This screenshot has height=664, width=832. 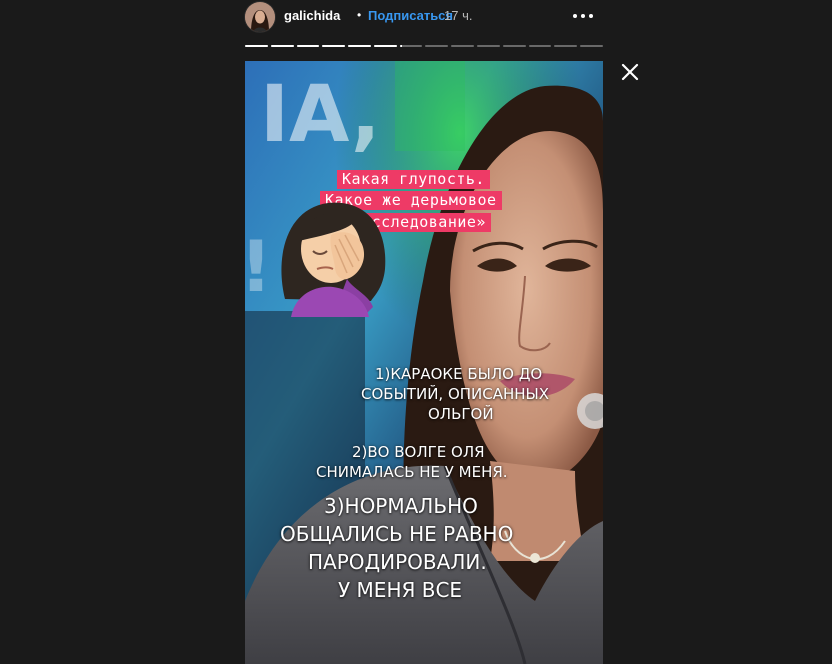 I want to click on svg-text: IA,, so click(x=320, y=115).